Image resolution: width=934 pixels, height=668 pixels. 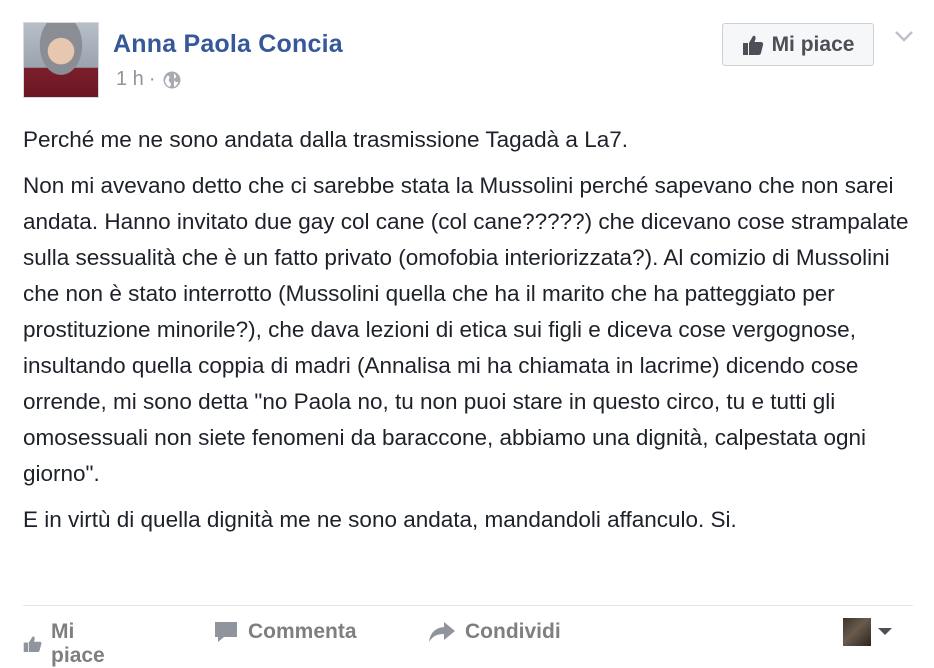 What do you see at coordinates (226, 632) in the screenshot?
I see `comment-icon` at bounding box center [226, 632].